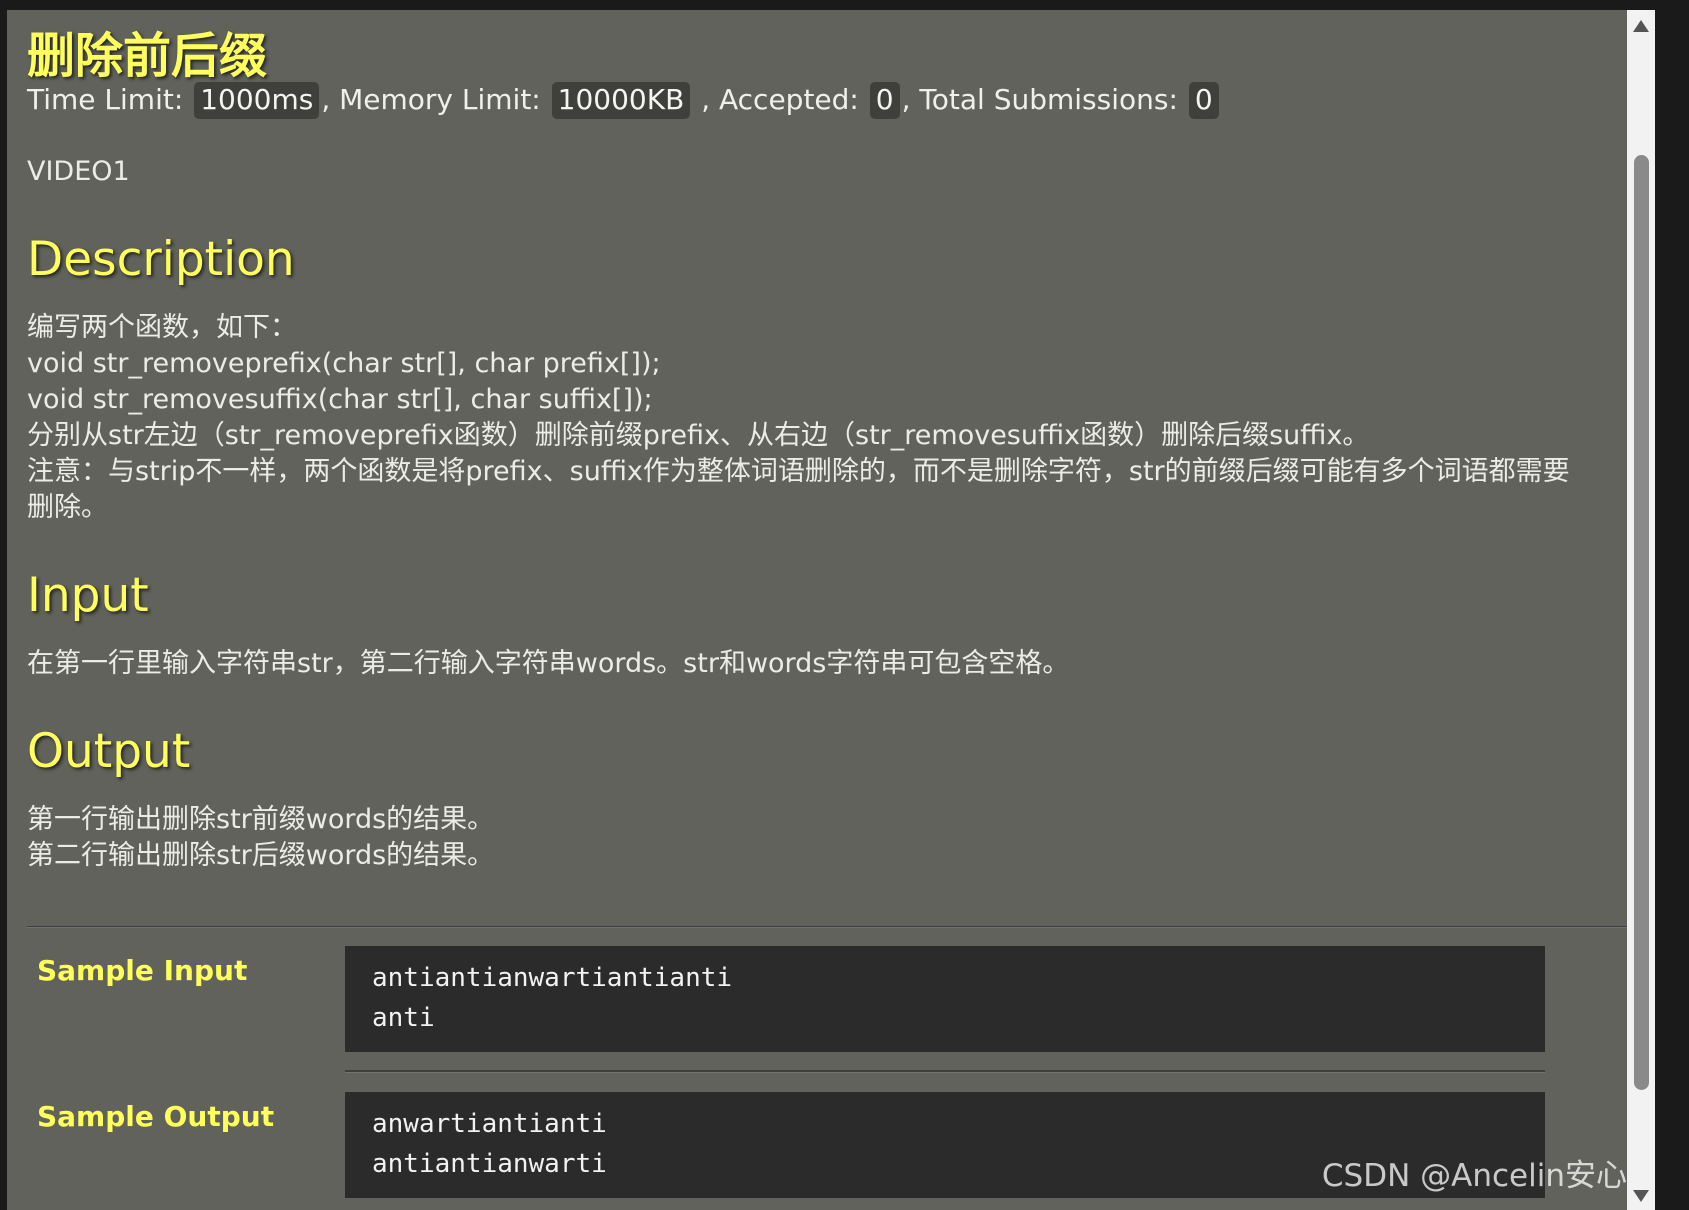 Image resolution: width=1689 pixels, height=1210 pixels. I want to click on sample-input-label: Sample Input, so click(142, 970).